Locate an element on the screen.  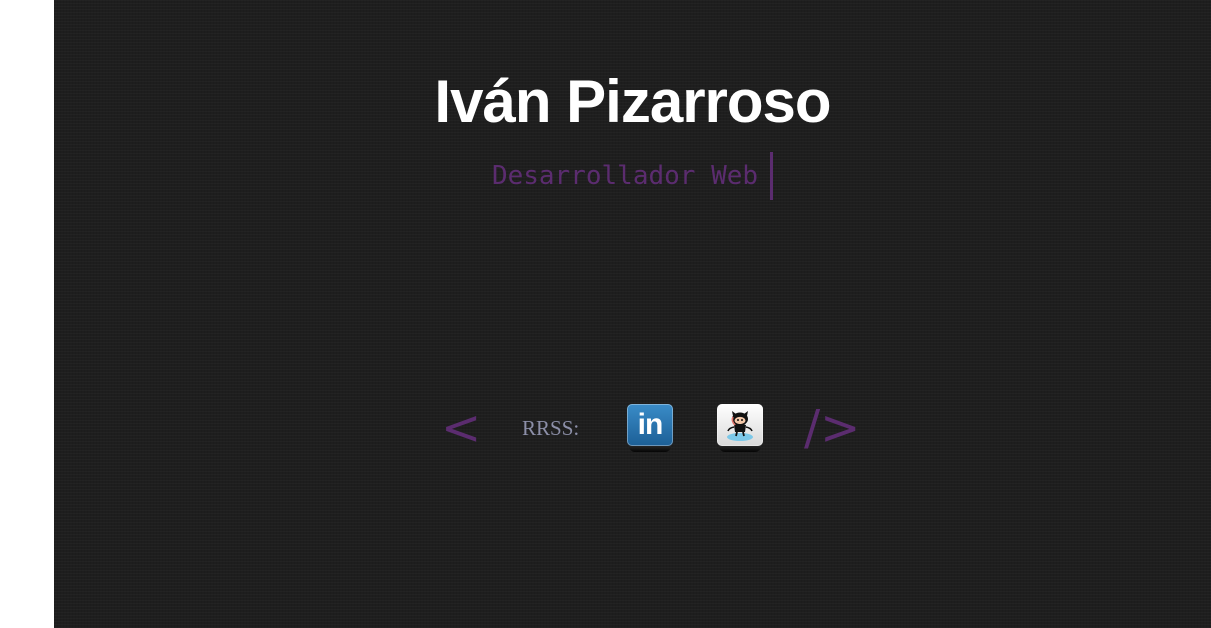
github-octocat-icon is located at coordinates (740, 425).